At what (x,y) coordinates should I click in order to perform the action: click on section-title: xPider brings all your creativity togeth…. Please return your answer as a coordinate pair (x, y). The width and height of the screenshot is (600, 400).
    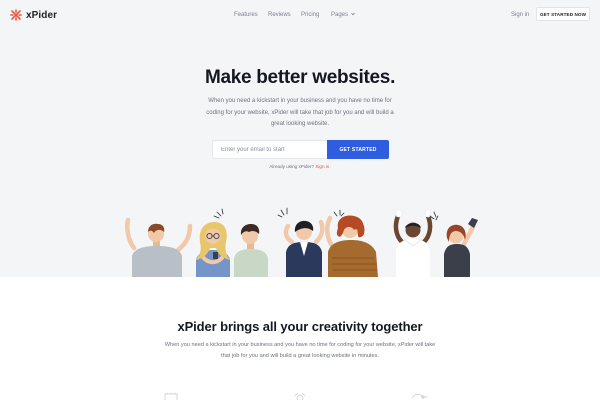
    Looking at the image, I should click on (300, 326).